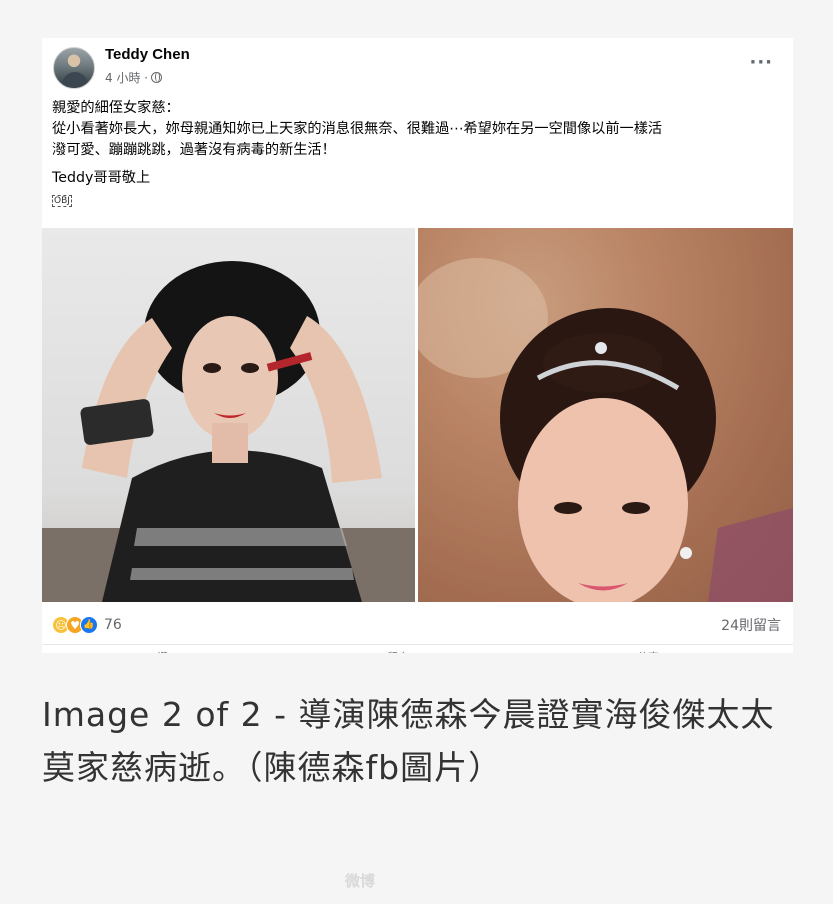 This screenshot has width=833, height=904. Describe the element at coordinates (417, 68) in the screenshot. I see `post-header: Teddy Chen 4 小時 · ···` at that location.